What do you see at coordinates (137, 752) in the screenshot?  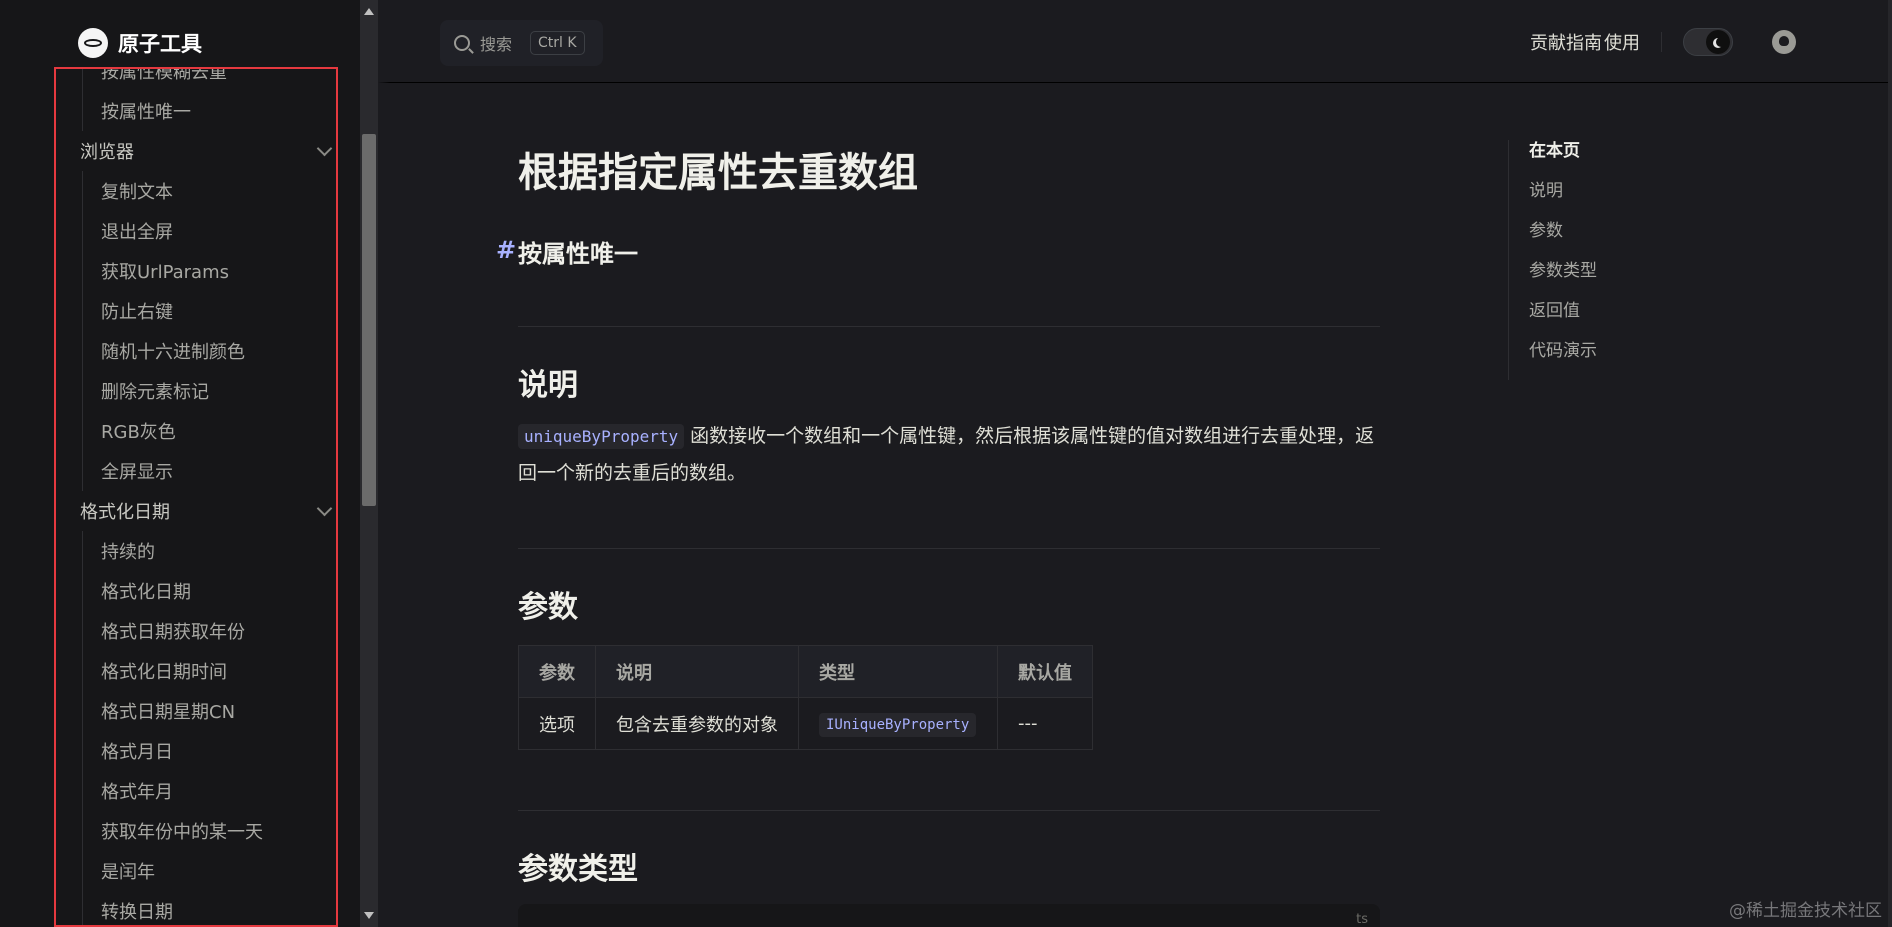 I see `sidebar-item-label: 格式月日` at bounding box center [137, 752].